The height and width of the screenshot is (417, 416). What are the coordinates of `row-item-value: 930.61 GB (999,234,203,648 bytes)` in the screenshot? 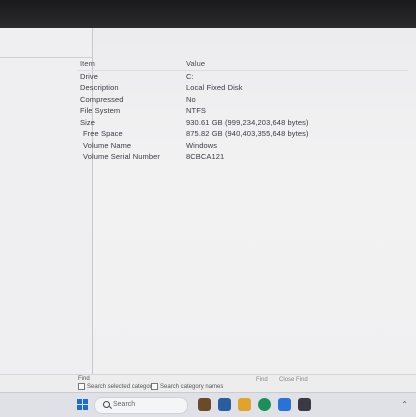 It's located at (247, 122).